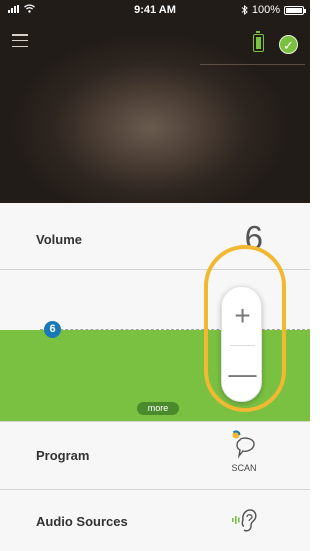 This screenshot has height=551, width=320. What do you see at coordinates (155, 455) in the screenshot?
I see `program-row: Program SCAN` at bounding box center [155, 455].